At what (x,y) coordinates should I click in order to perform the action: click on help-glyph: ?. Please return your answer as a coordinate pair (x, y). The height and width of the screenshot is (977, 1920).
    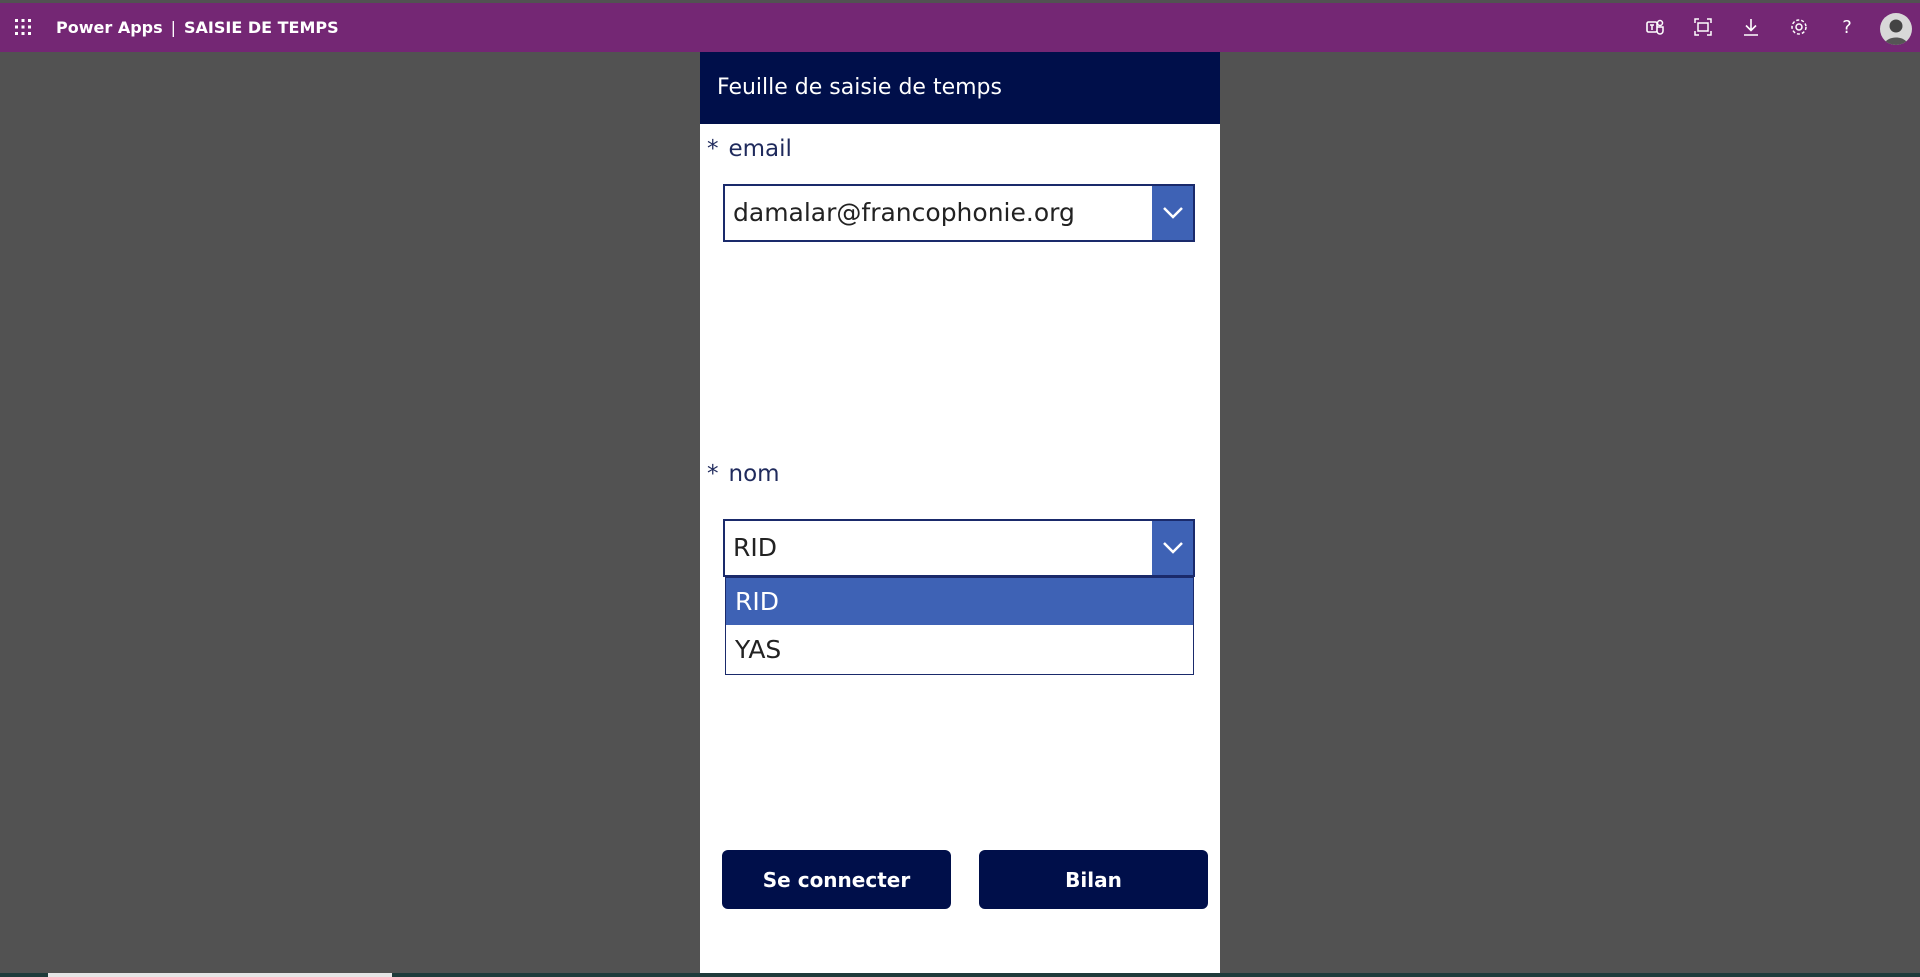
    Looking at the image, I should click on (1847, 27).